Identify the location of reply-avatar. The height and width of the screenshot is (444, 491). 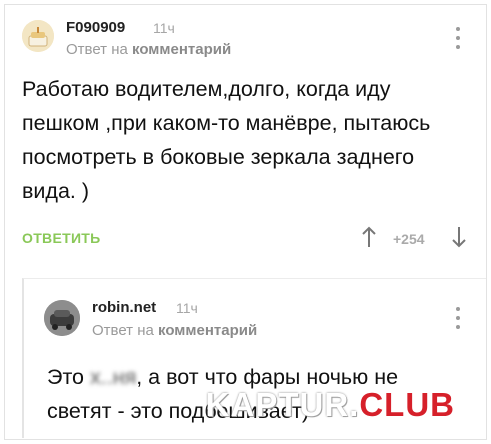
(62, 318).